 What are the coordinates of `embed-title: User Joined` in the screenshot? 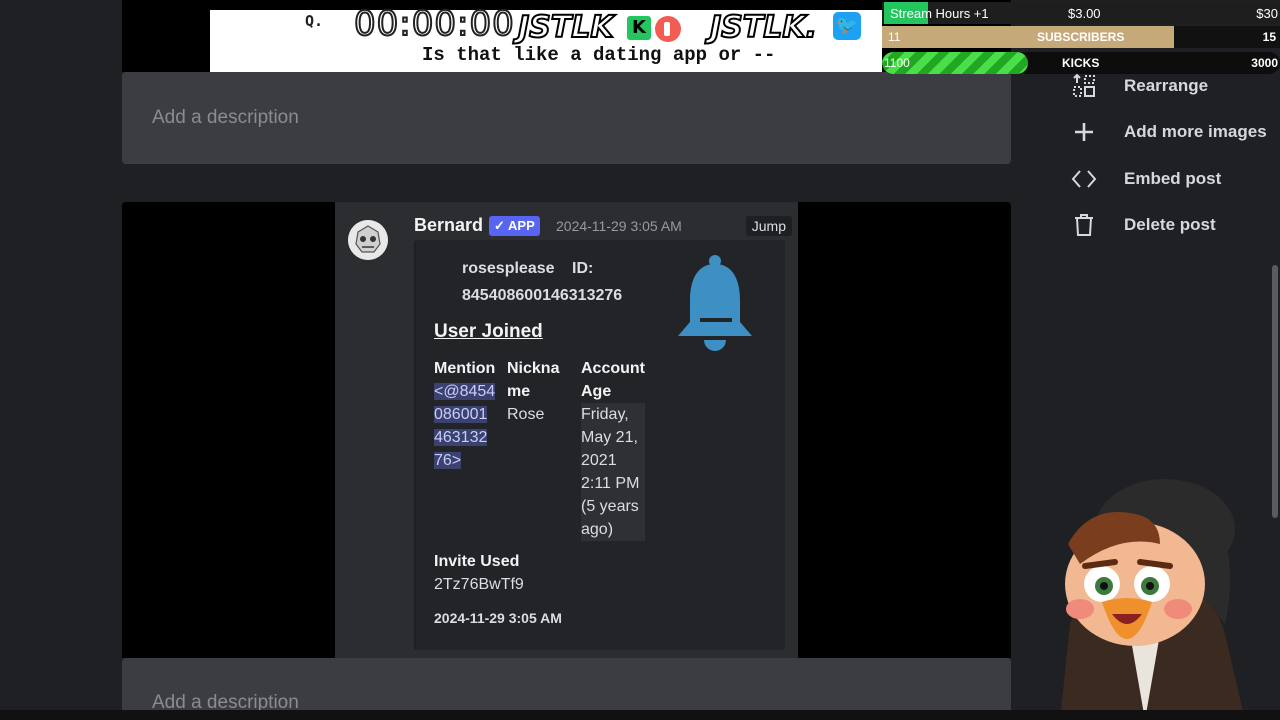 It's located at (488, 331).